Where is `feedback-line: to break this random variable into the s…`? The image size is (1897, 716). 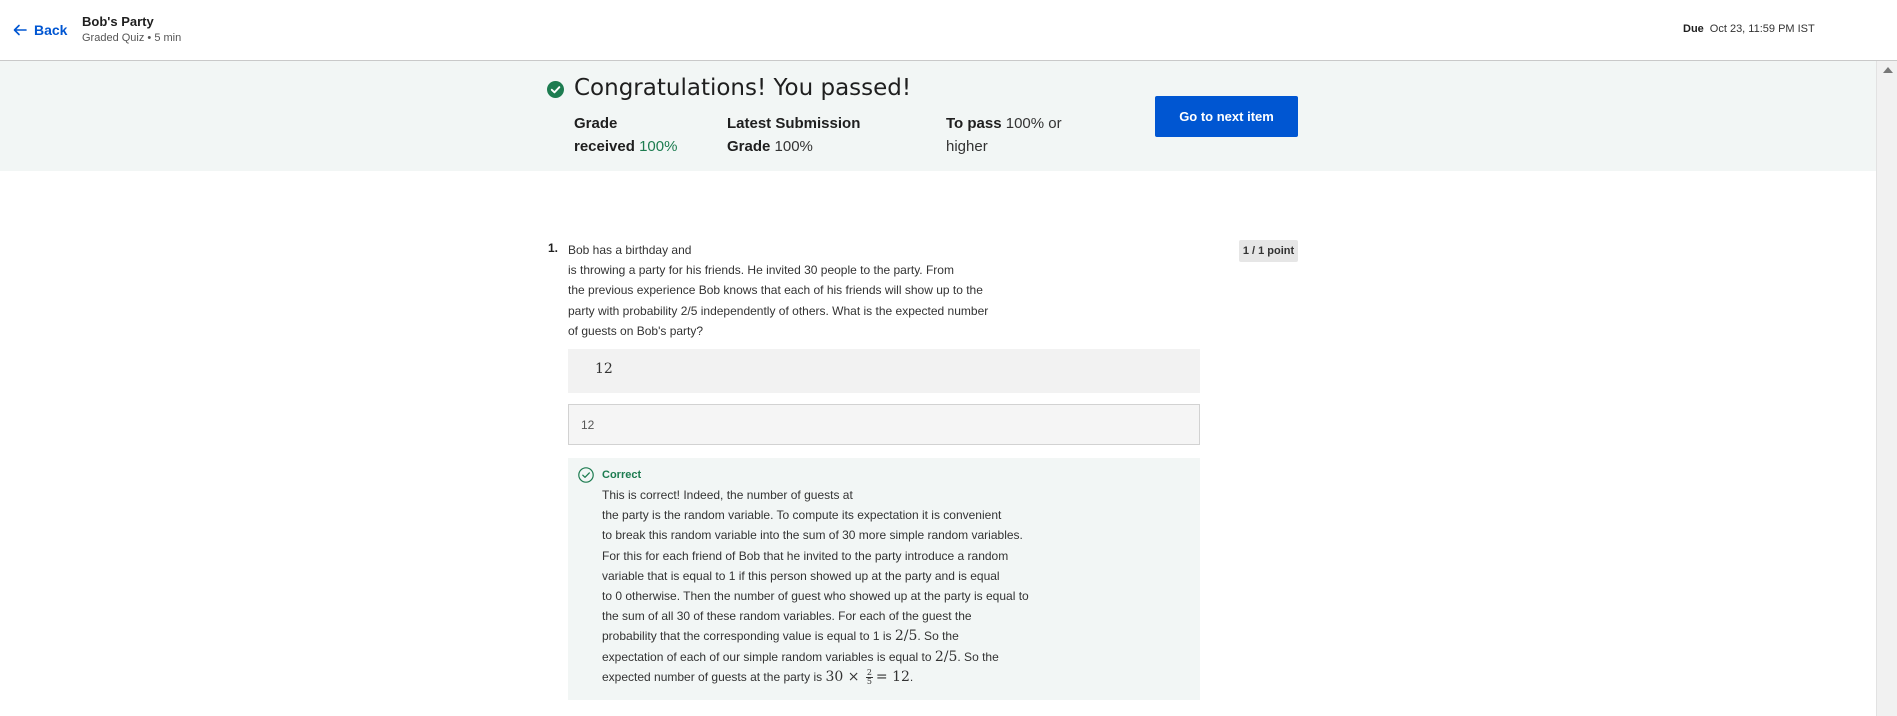 feedback-line: to break this random variable into the s… is located at coordinates (812, 535).